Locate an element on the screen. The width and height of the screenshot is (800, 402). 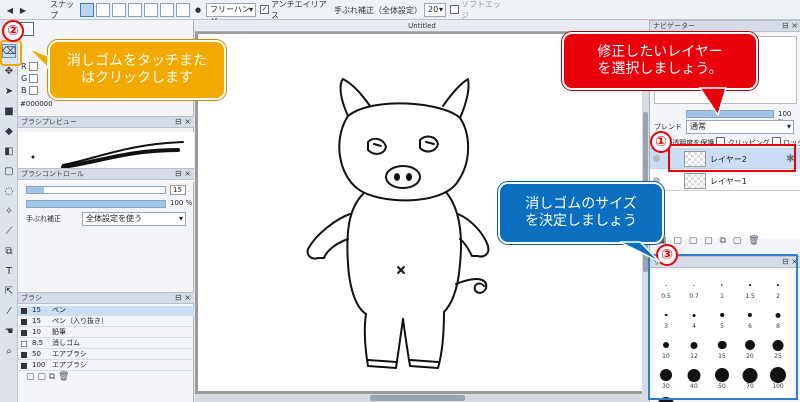
move-tool-icon: ✥ is located at coordinates (9, 71).